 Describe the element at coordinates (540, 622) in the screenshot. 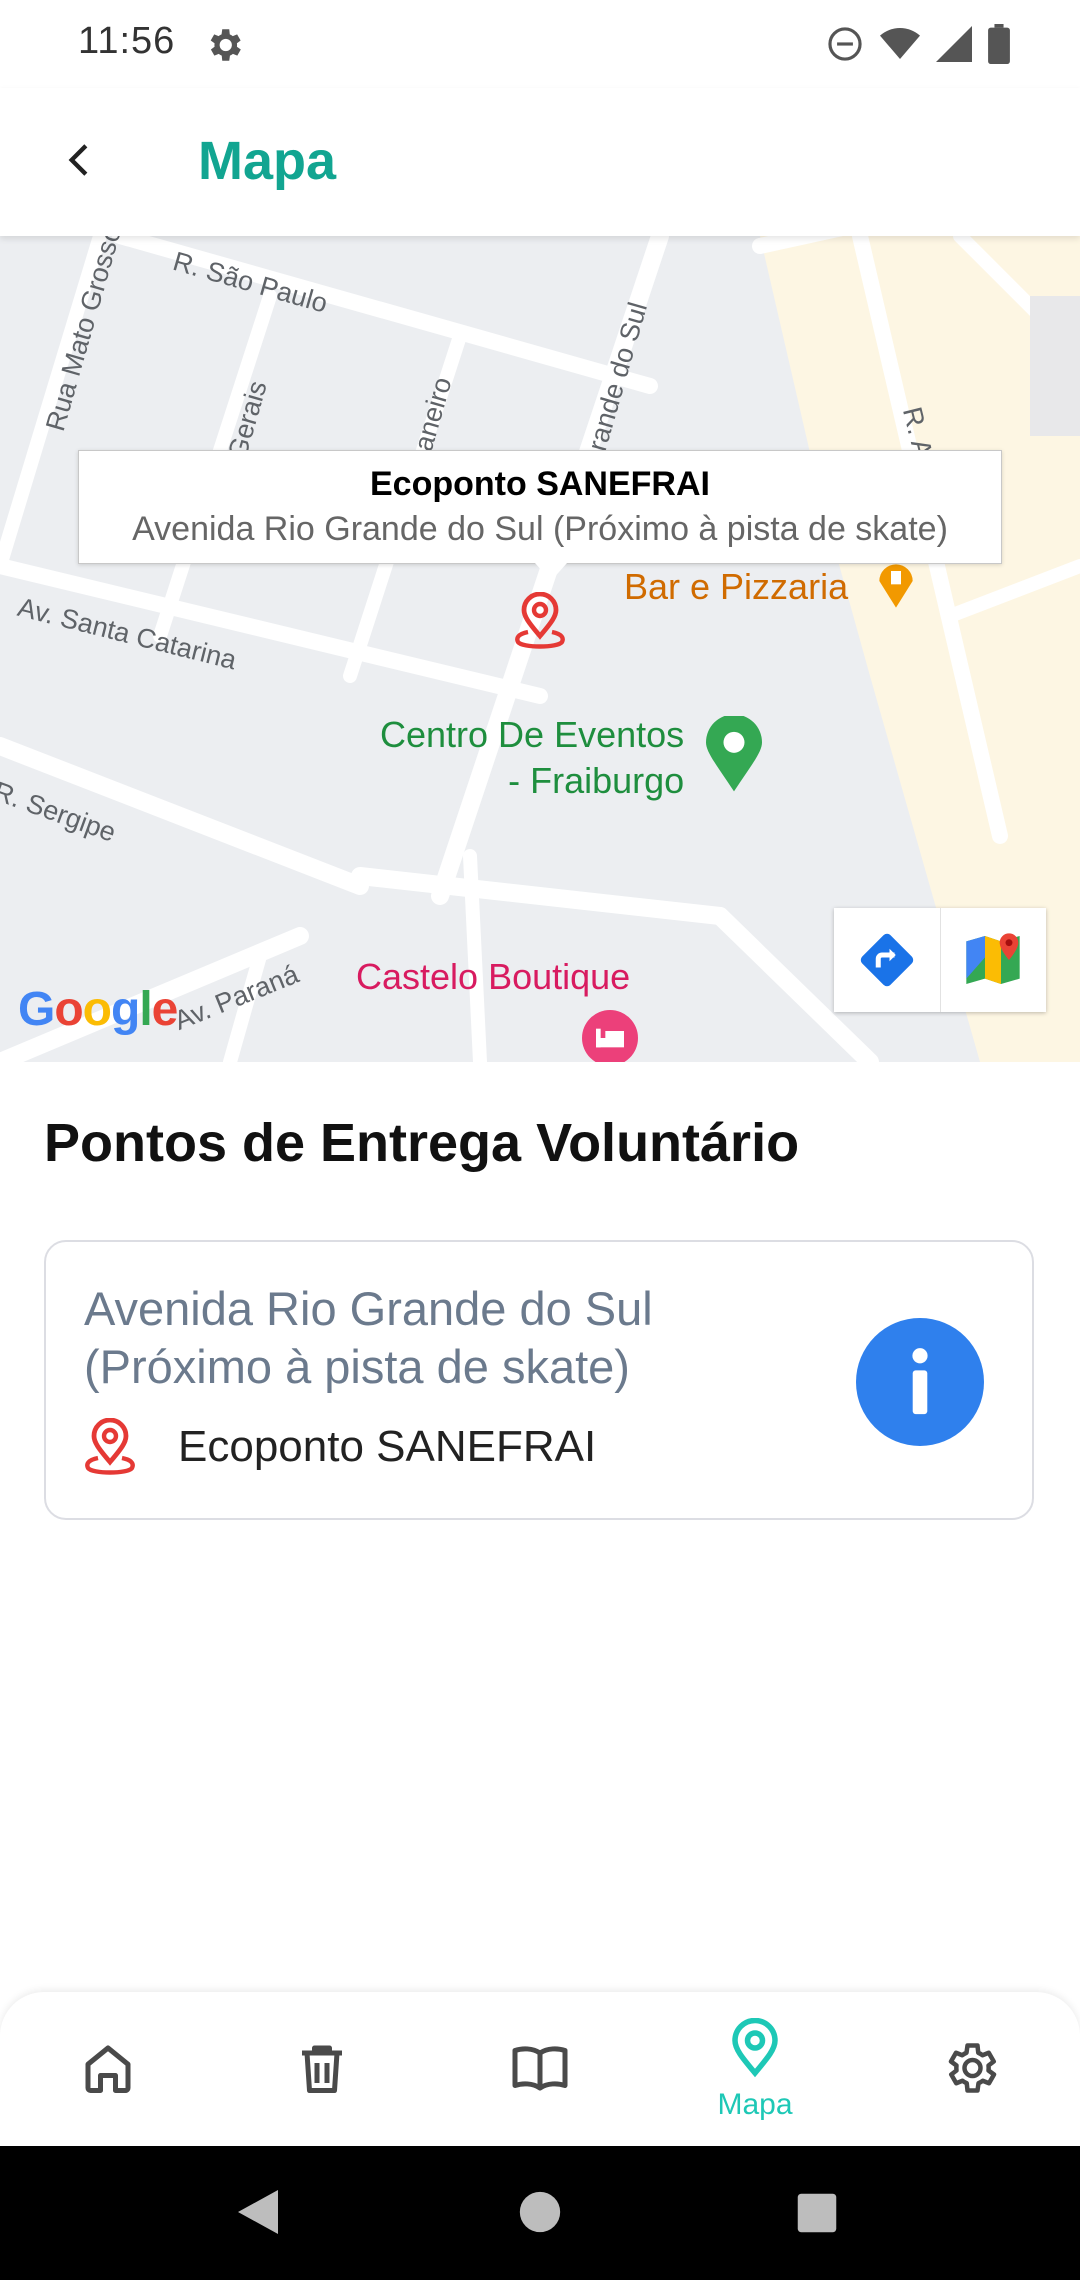

I see `location-marker-icon` at that location.